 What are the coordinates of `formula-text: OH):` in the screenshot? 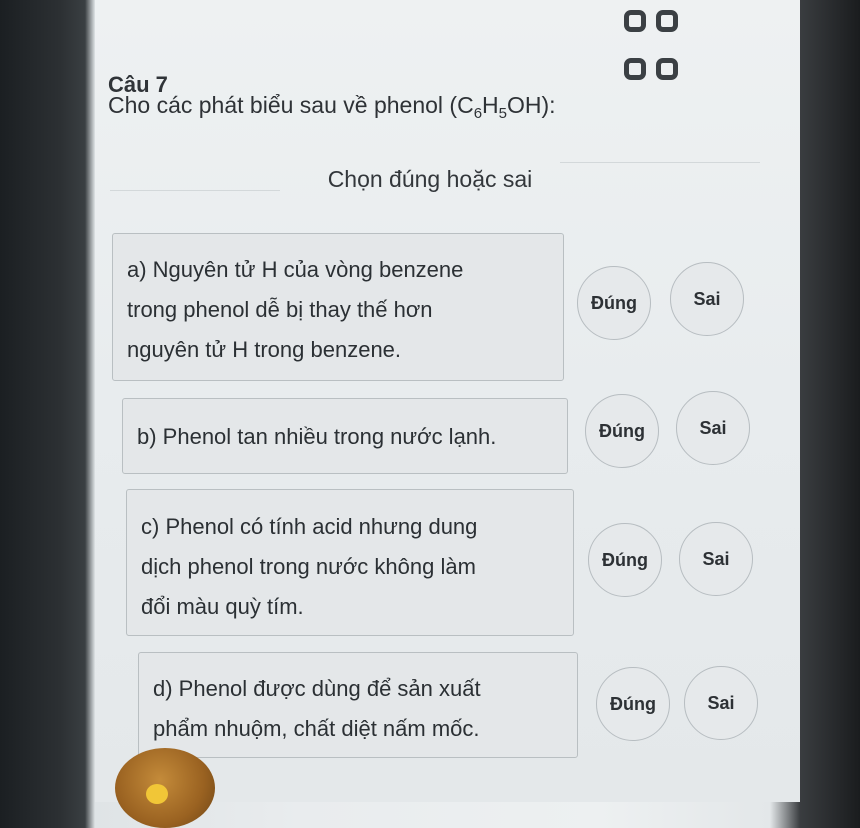 It's located at (531, 105).